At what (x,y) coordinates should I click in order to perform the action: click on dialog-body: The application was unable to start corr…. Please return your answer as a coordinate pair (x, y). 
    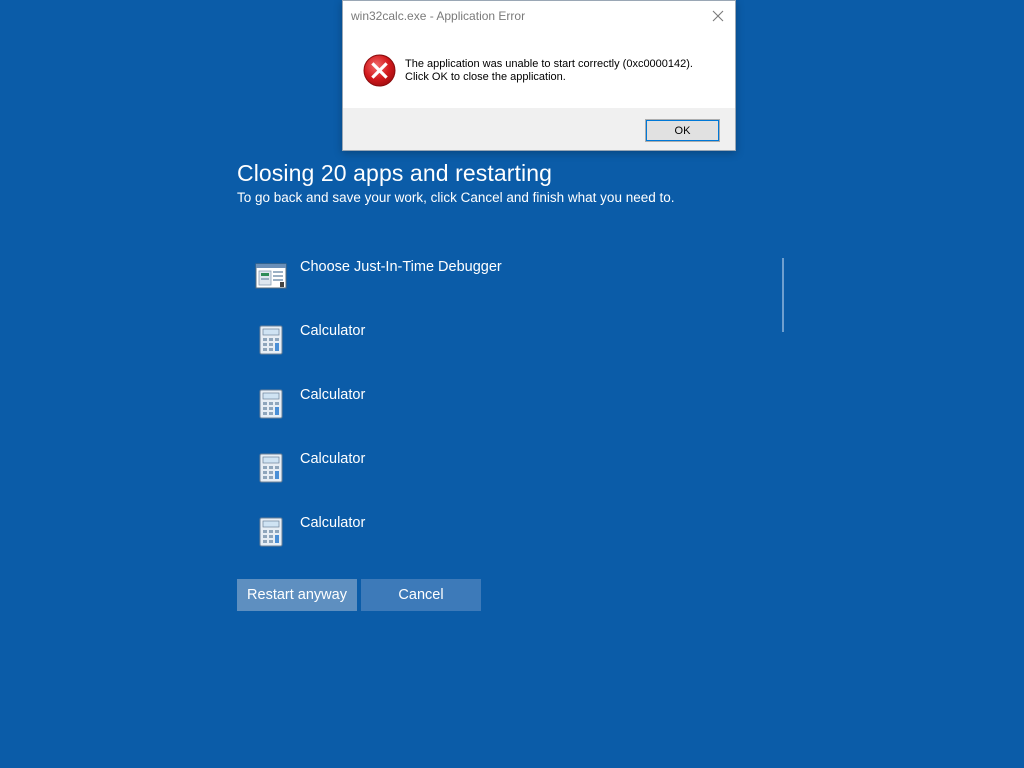
    Looking at the image, I should click on (539, 70).